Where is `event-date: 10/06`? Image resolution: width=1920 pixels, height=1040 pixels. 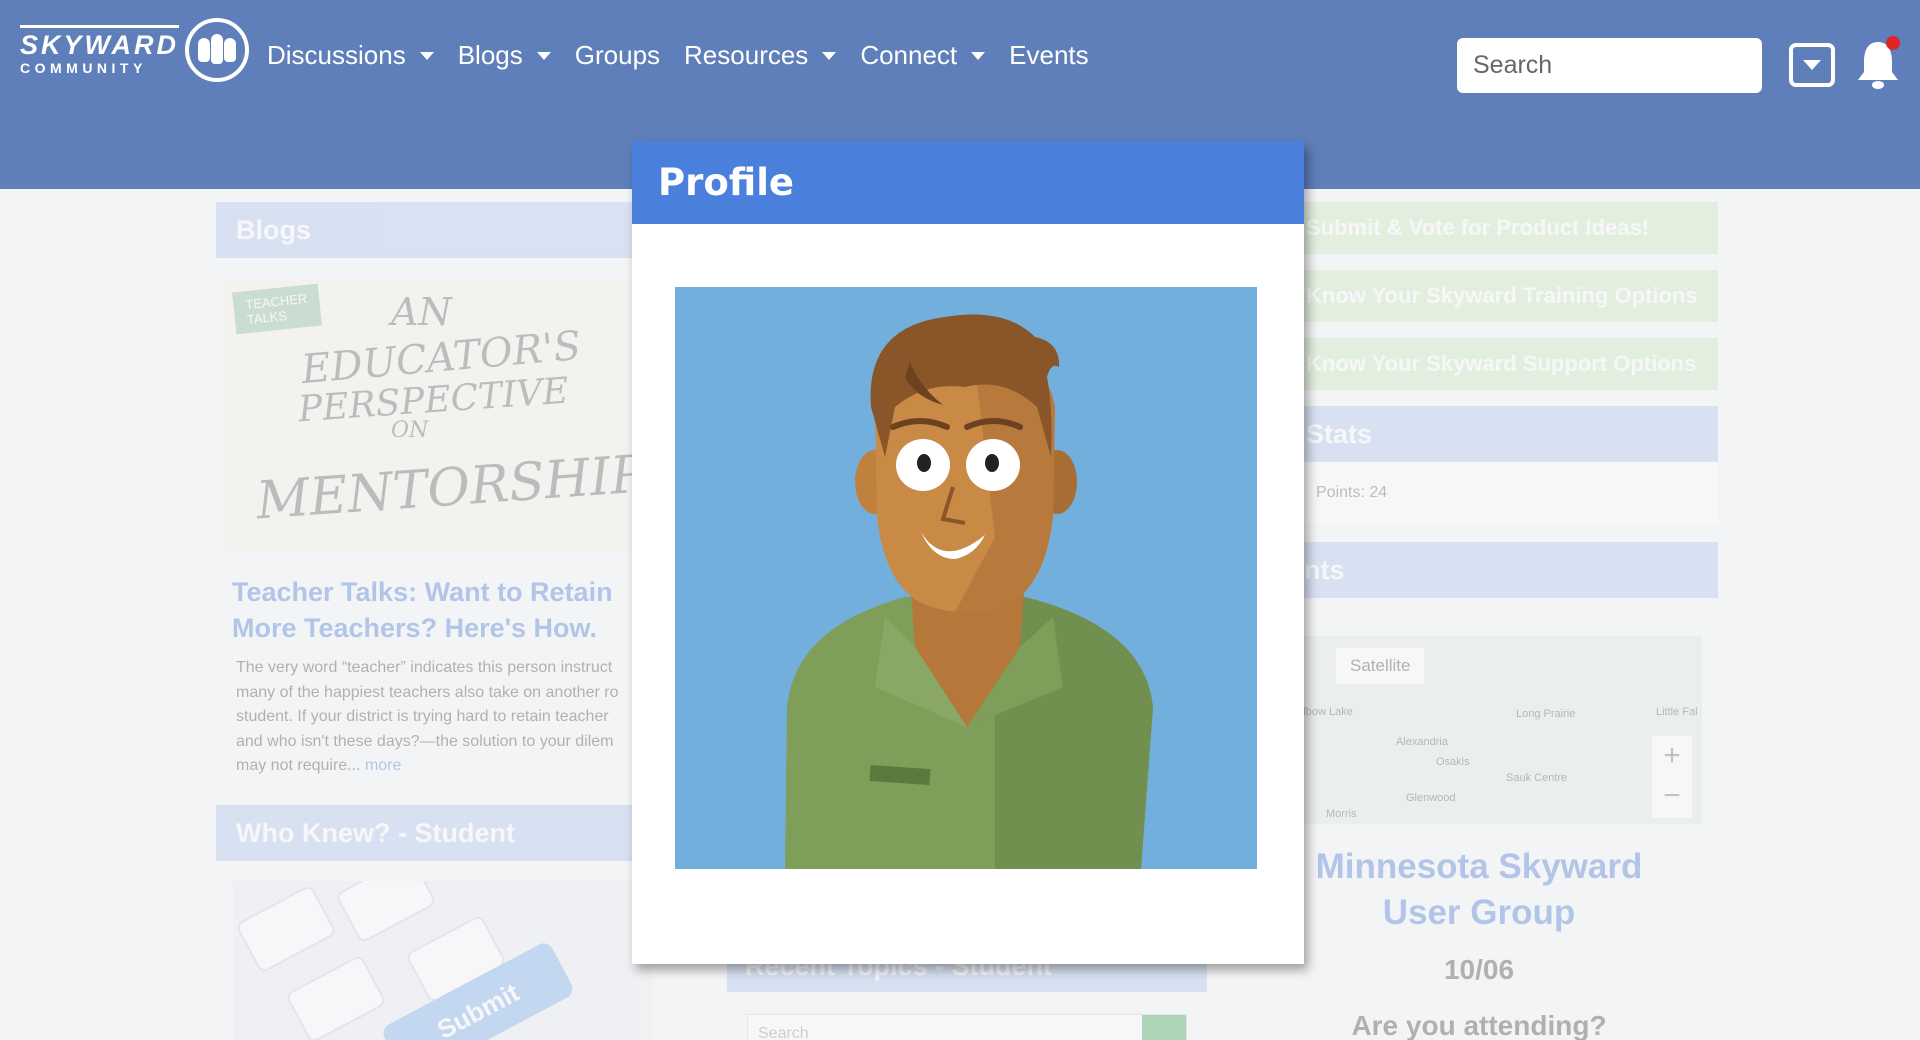
event-date: 10/06 is located at coordinates (1479, 969).